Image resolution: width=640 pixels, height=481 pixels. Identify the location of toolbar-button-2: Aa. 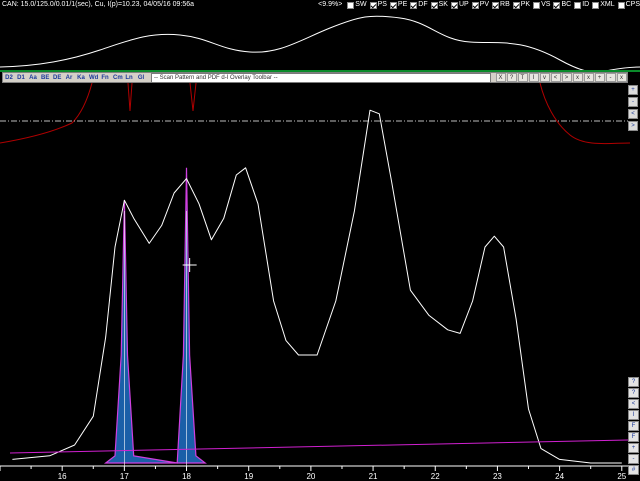
(33, 77).